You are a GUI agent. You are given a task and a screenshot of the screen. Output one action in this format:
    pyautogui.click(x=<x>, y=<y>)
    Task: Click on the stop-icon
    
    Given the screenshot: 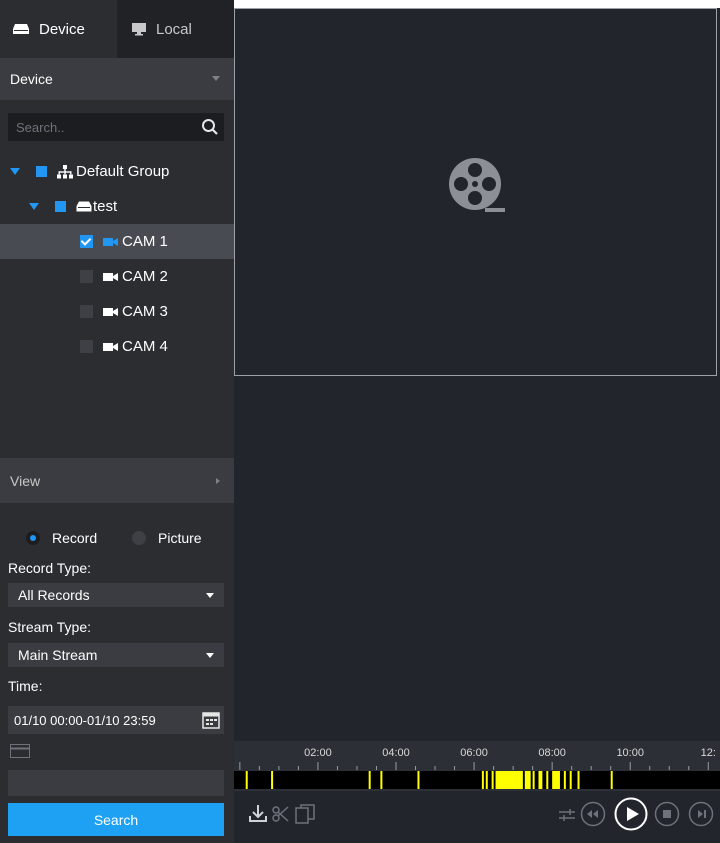 What is the action you would take?
    pyautogui.click(x=667, y=814)
    